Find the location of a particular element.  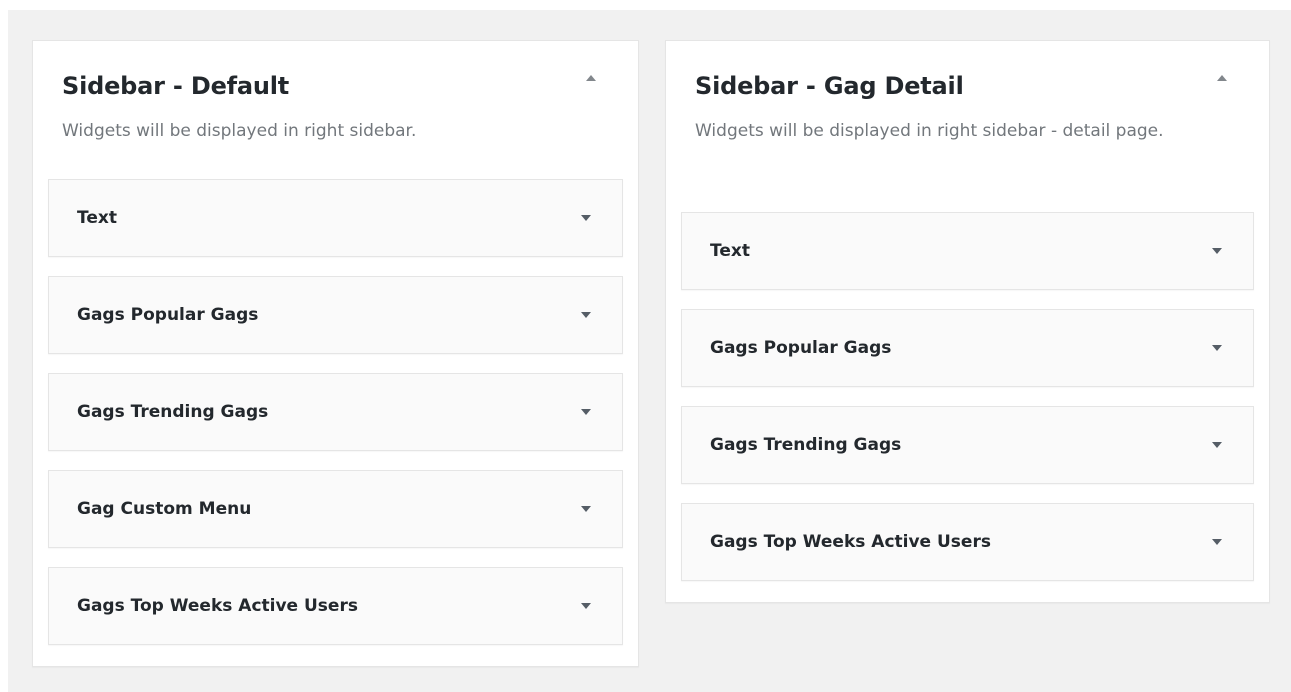

sidebar-gag-detail-header: Sidebar - Gag Detail is located at coordinates (967, 78).